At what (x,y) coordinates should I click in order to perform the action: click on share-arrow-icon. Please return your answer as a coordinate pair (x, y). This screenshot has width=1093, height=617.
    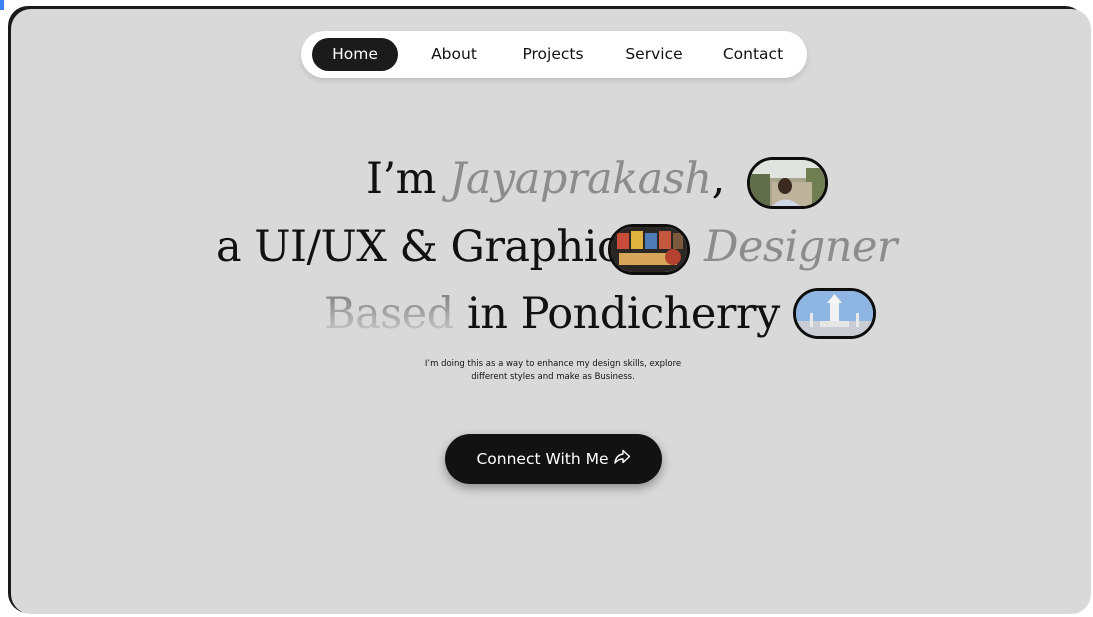
    Looking at the image, I should click on (622, 459).